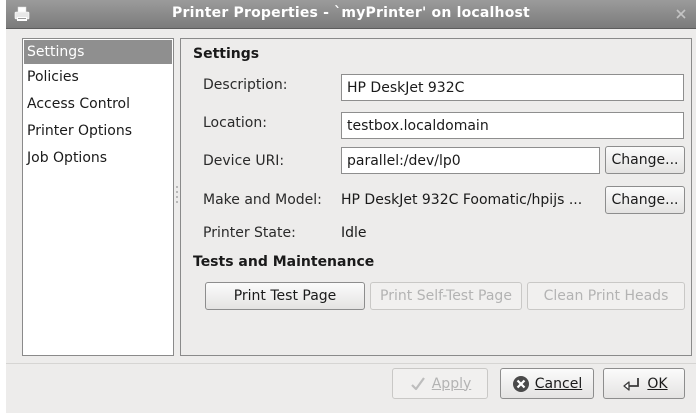 This screenshot has height=413, width=696. What do you see at coordinates (558, 383) in the screenshot?
I see `cancel-label: Cancel` at bounding box center [558, 383].